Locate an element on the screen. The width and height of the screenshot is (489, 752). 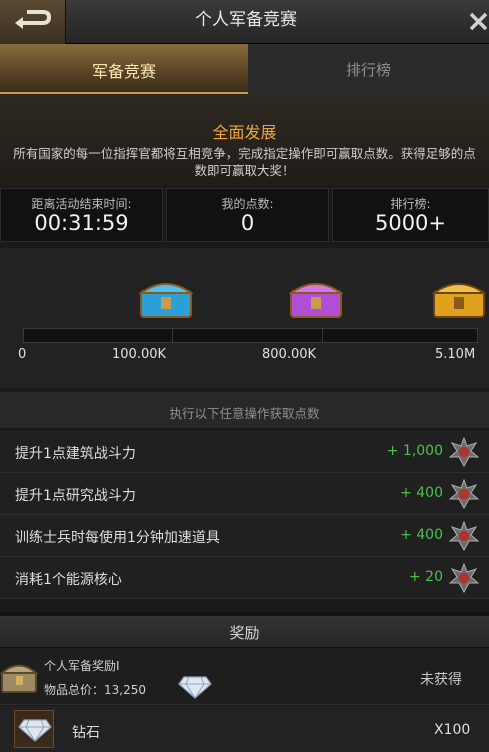
tab-leaderboard: 排行榜 is located at coordinates (368, 69).